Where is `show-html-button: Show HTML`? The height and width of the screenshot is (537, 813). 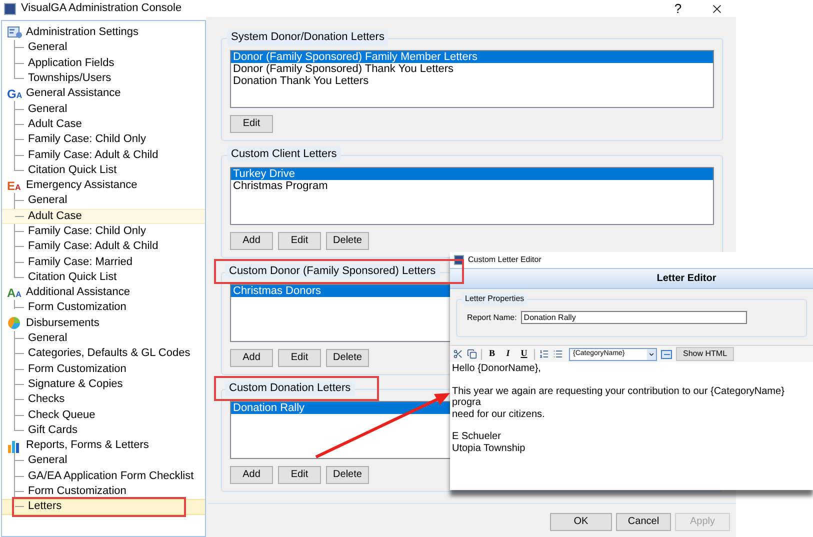 show-html-button: Show HTML is located at coordinates (705, 354).